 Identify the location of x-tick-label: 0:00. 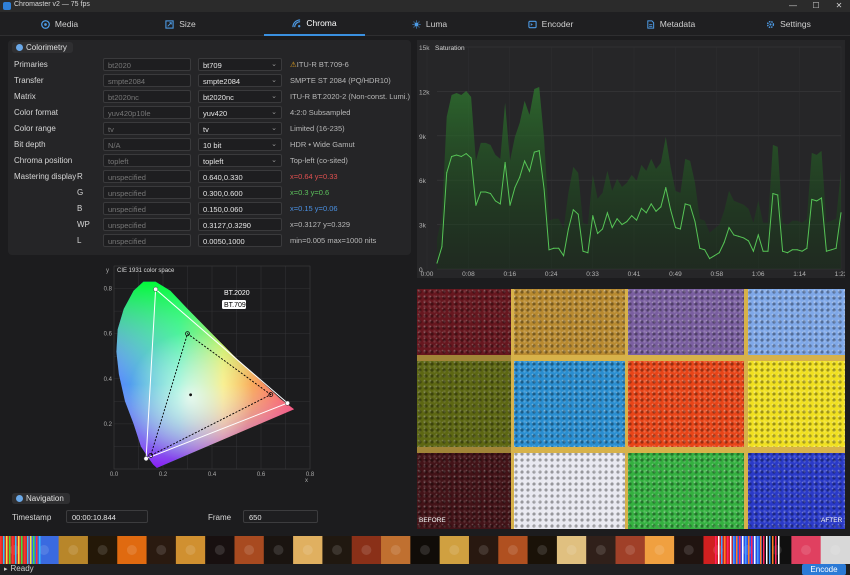
(427, 274).